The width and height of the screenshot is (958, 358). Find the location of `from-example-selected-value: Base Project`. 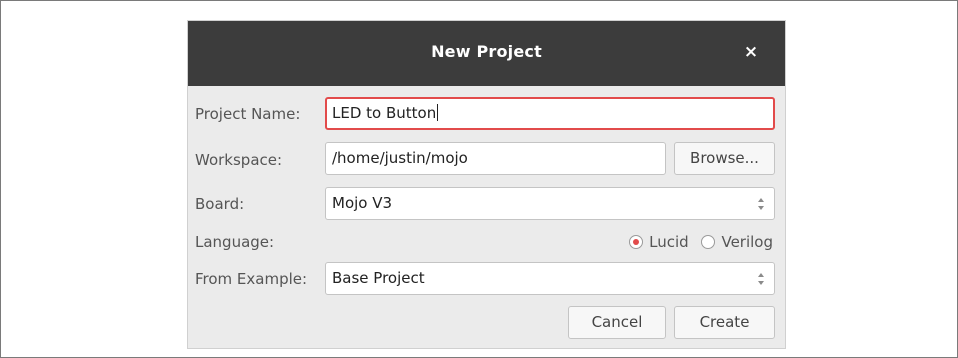

from-example-selected-value: Base Project is located at coordinates (378, 278).